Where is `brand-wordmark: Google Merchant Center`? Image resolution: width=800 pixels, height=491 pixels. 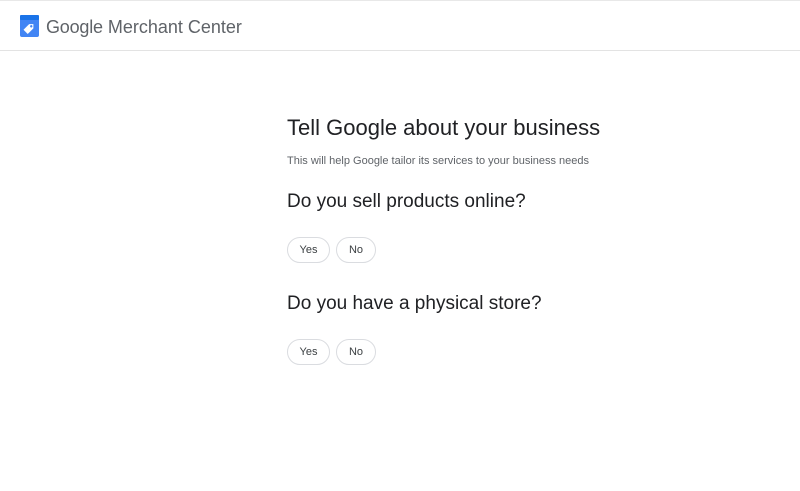
brand-wordmark: Google Merchant Center is located at coordinates (144, 27).